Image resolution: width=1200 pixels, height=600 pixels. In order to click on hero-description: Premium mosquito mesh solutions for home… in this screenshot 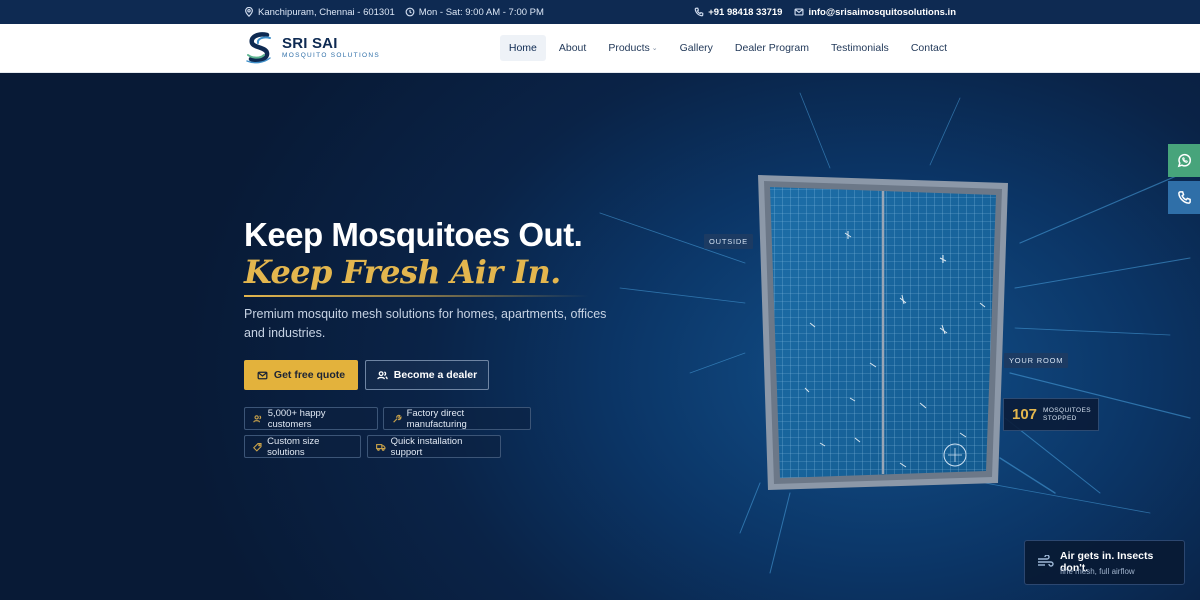, I will do `click(425, 323)`.